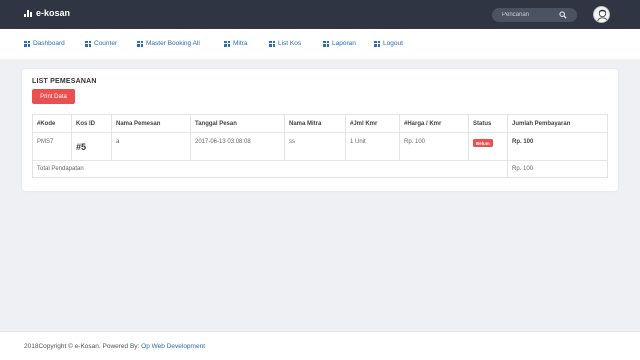 Image resolution: width=640 pixels, height=360 pixels. I want to click on column-header: #Harga / Kmr, so click(434, 123).